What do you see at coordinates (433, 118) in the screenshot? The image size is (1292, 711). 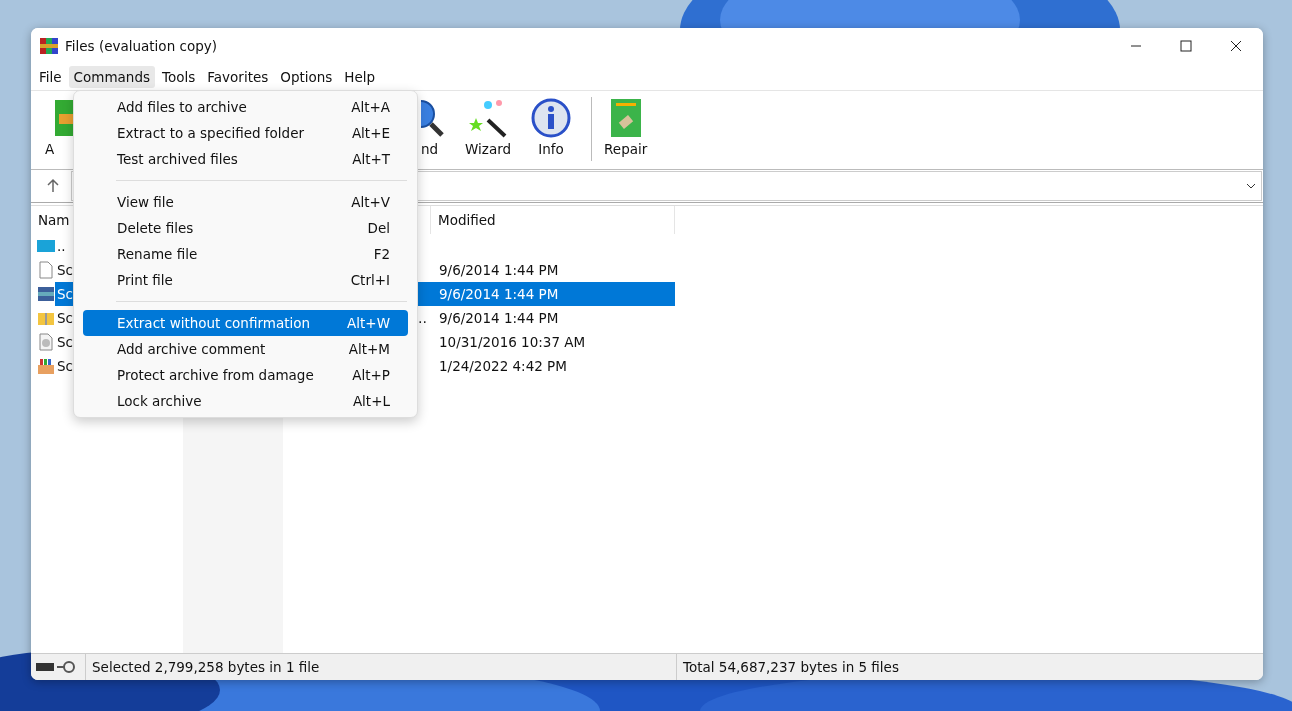 I see `search-icon` at bounding box center [433, 118].